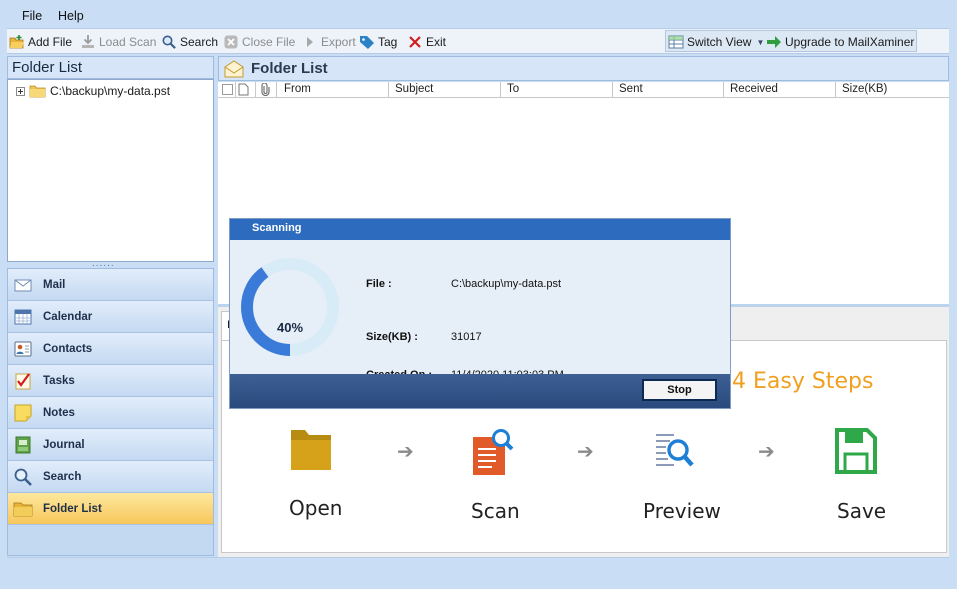  What do you see at coordinates (269, 42) in the screenshot?
I see `close-file-label: Close File` at bounding box center [269, 42].